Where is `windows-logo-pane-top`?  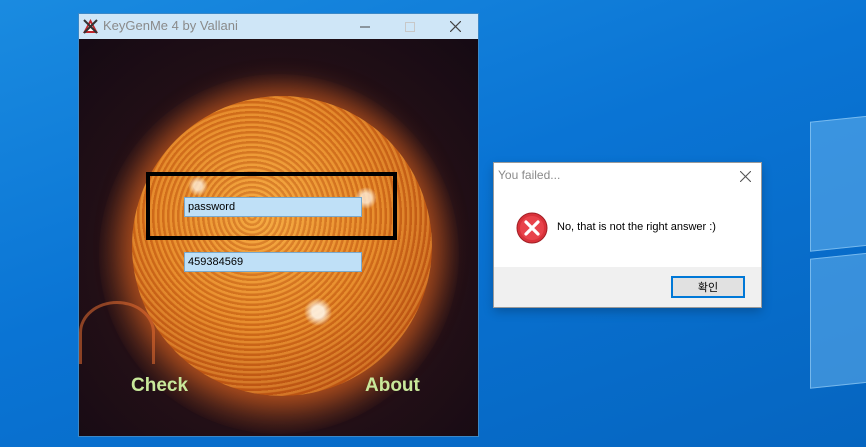 windows-logo-pane-top is located at coordinates (838, 183).